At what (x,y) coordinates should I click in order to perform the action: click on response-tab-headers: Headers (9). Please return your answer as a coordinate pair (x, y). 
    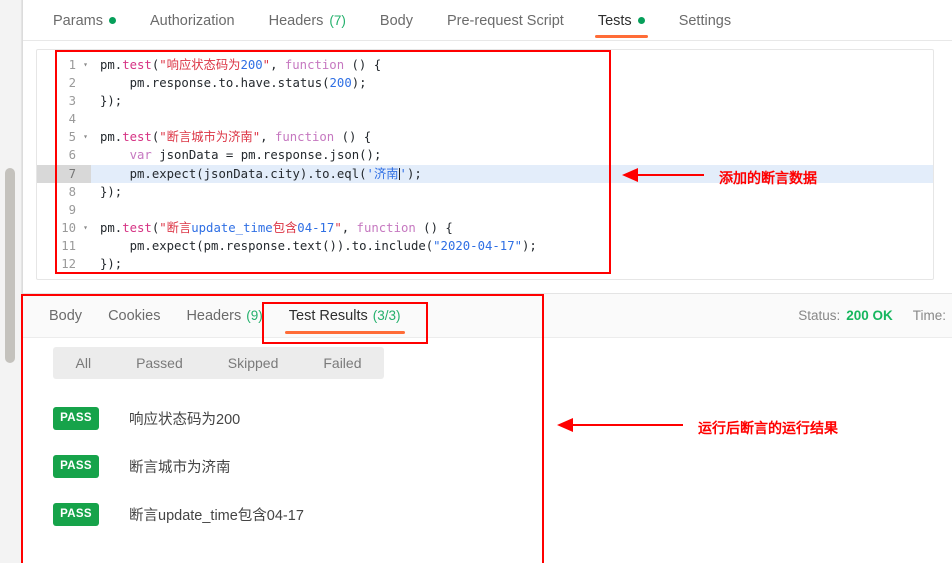
    Looking at the image, I should click on (224, 316).